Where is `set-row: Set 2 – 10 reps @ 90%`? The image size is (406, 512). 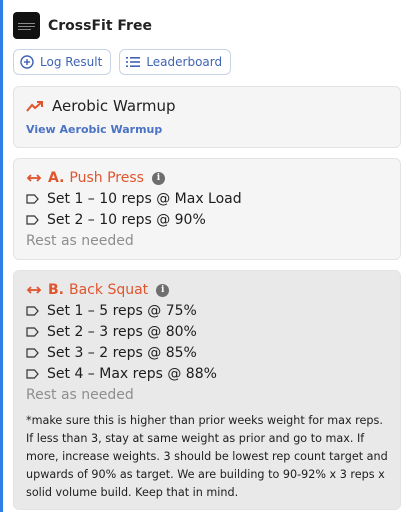 set-row: Set 2 – 10 reps @ 90% is located at coordinates (208, 219).